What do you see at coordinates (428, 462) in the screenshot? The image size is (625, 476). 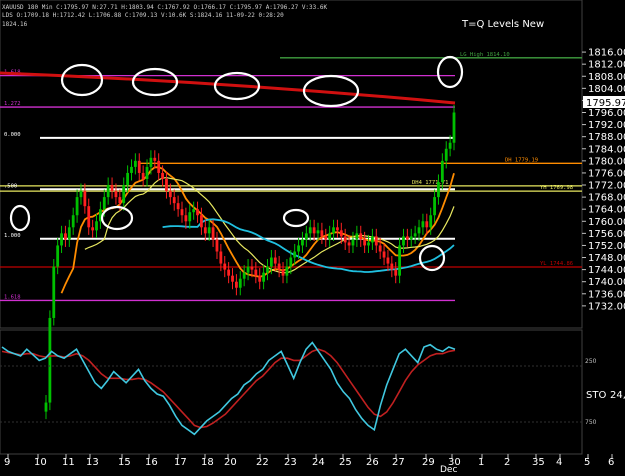 I see `date-tick-label: 29` at bounding box center [428, 462].